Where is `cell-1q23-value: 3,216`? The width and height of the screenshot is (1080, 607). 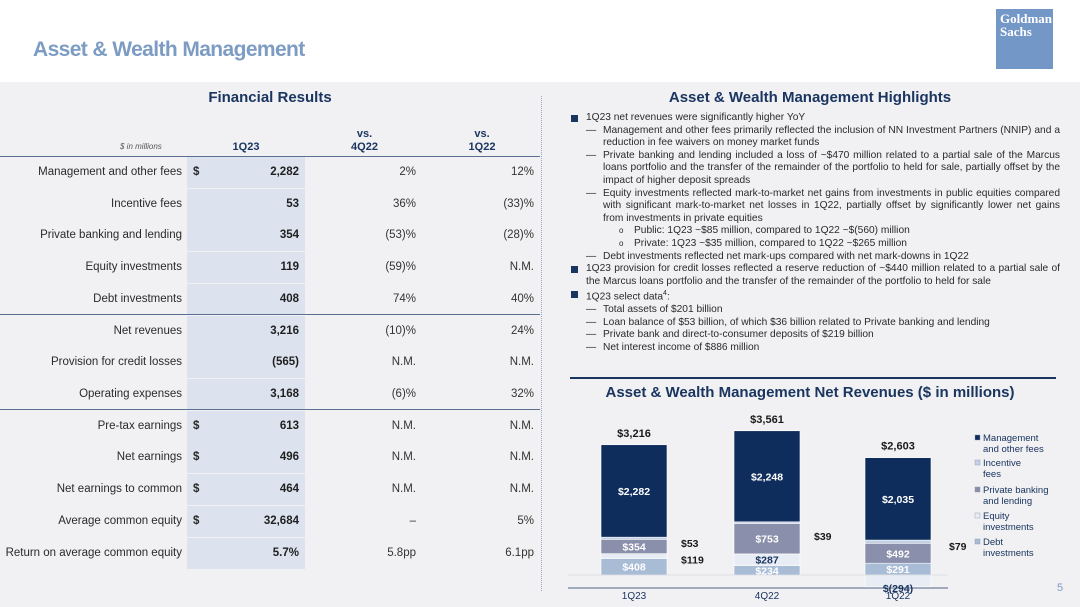
cell-1q23-value: 3,216 is located at coordinates (284, 331).